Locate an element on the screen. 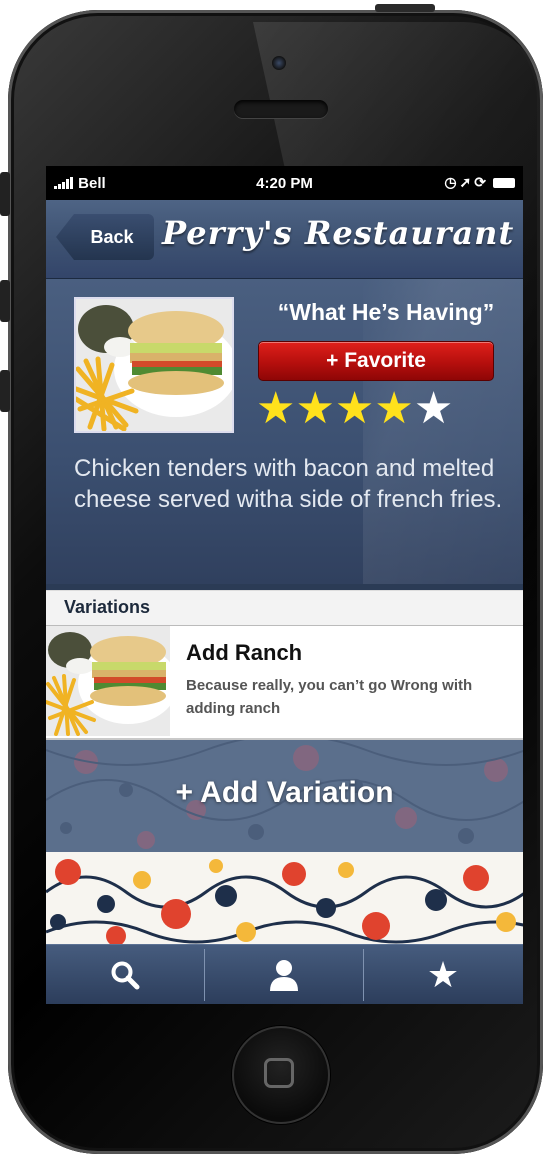 The image size is (551, 1160). add-variation-button: + Add Variation is located at coordinates (284, 796).